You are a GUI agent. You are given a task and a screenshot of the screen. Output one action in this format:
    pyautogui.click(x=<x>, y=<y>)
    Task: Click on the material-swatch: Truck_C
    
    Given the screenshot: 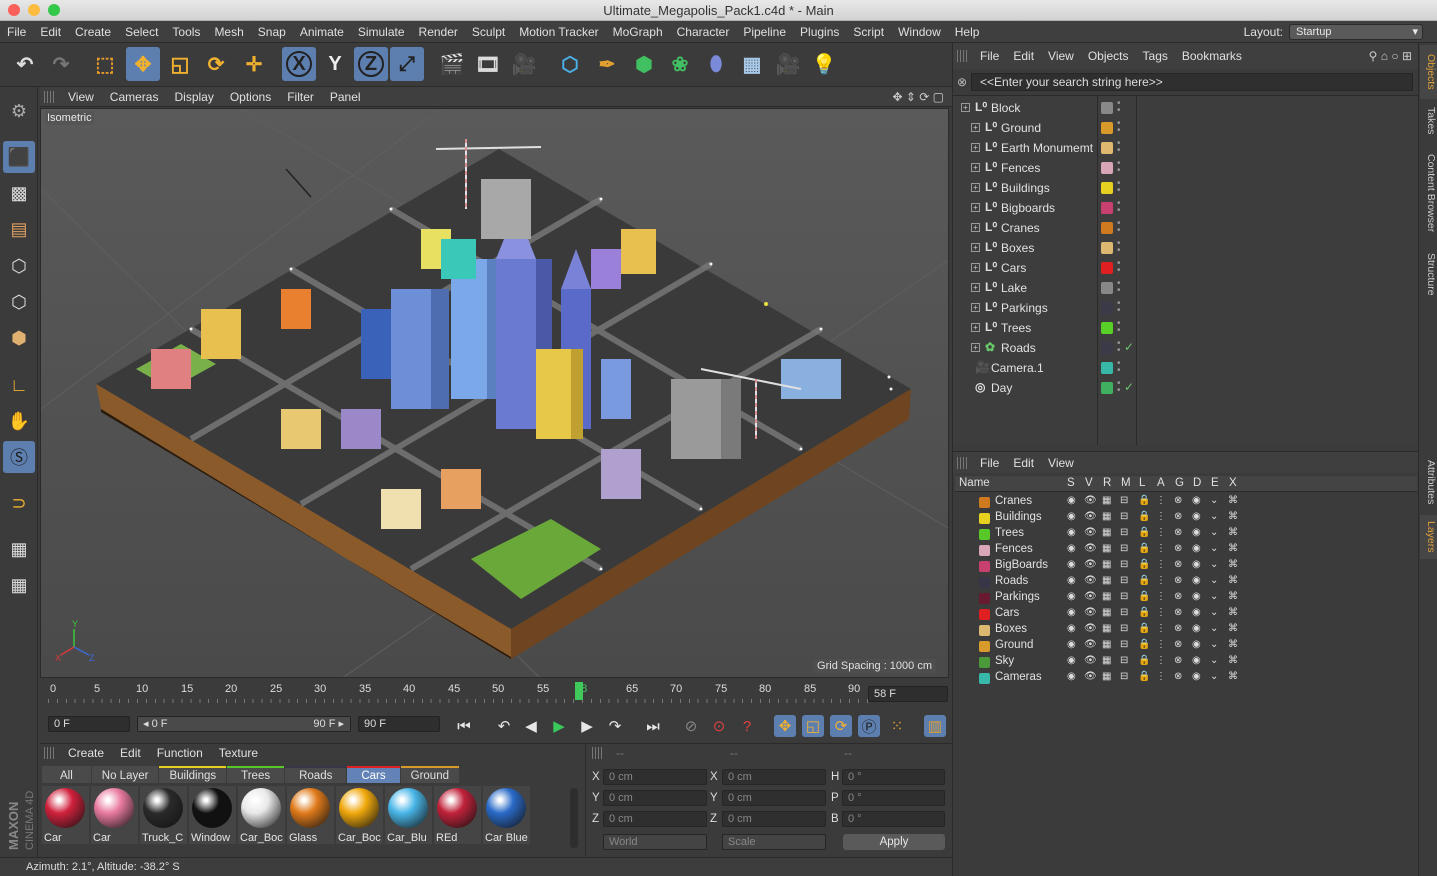 What is the action you would take?
    pyautogui.click(x=163, y=815)
    